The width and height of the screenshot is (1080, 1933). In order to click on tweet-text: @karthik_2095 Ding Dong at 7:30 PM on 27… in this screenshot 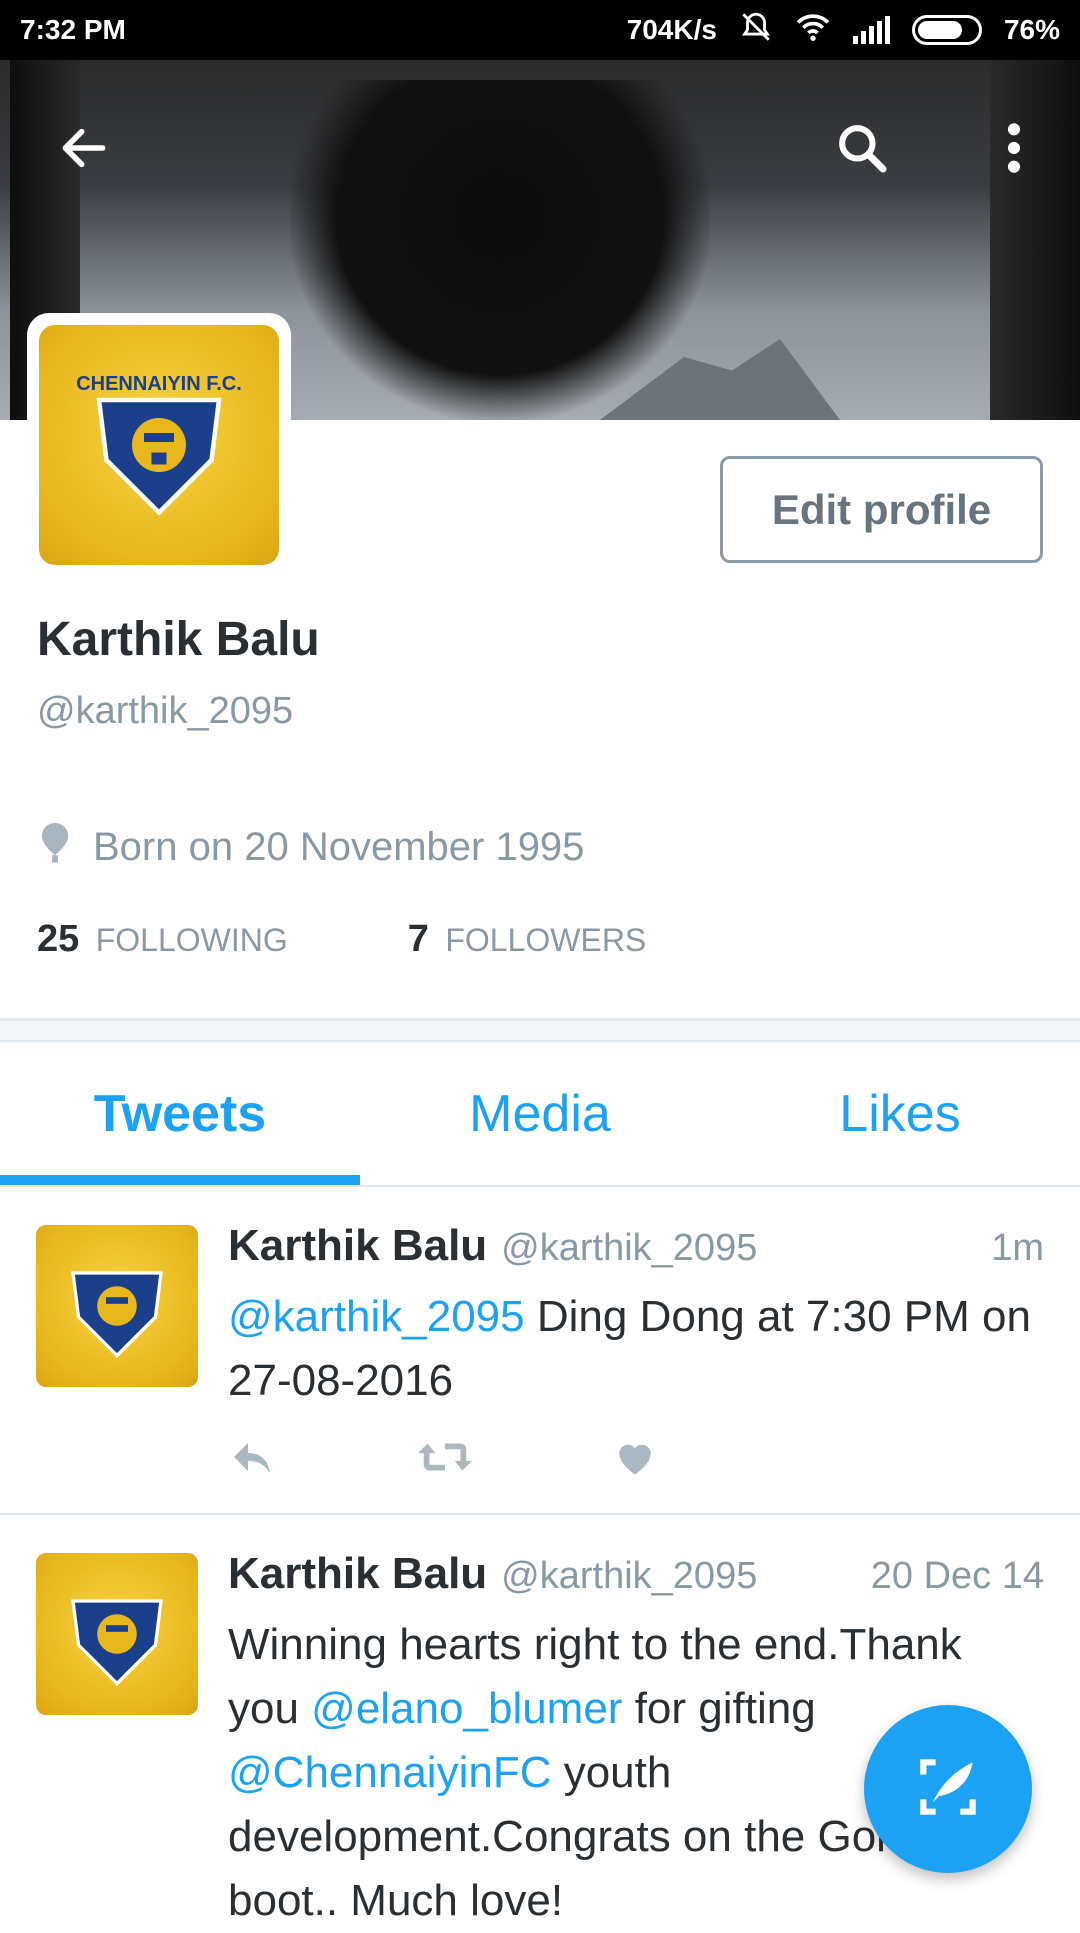, I will do `click(636, 1349)`.